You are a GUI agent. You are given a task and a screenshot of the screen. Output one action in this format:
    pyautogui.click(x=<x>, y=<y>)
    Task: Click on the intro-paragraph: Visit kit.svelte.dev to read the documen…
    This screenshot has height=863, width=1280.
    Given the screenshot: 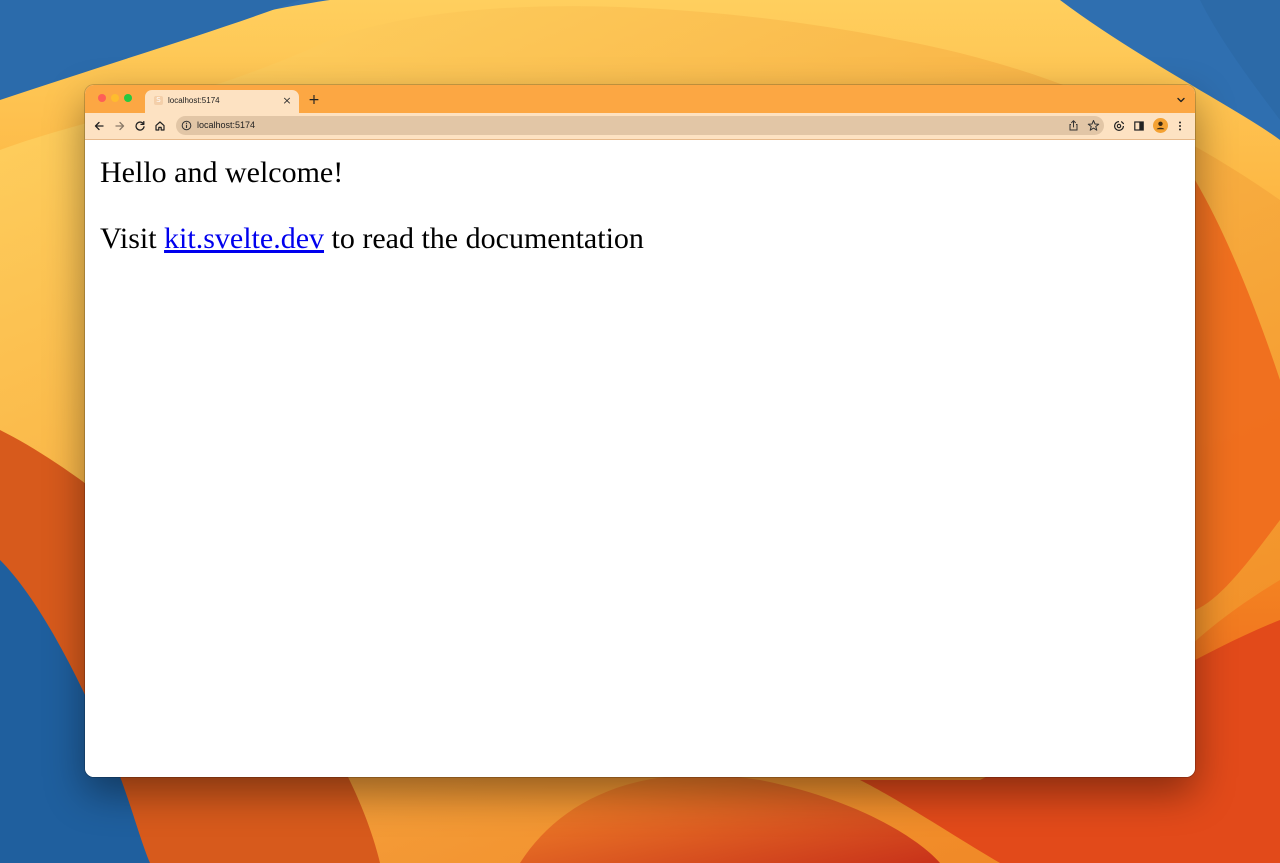 What is the action you would take?
    pyautogui.click(x=372, y=239)
    